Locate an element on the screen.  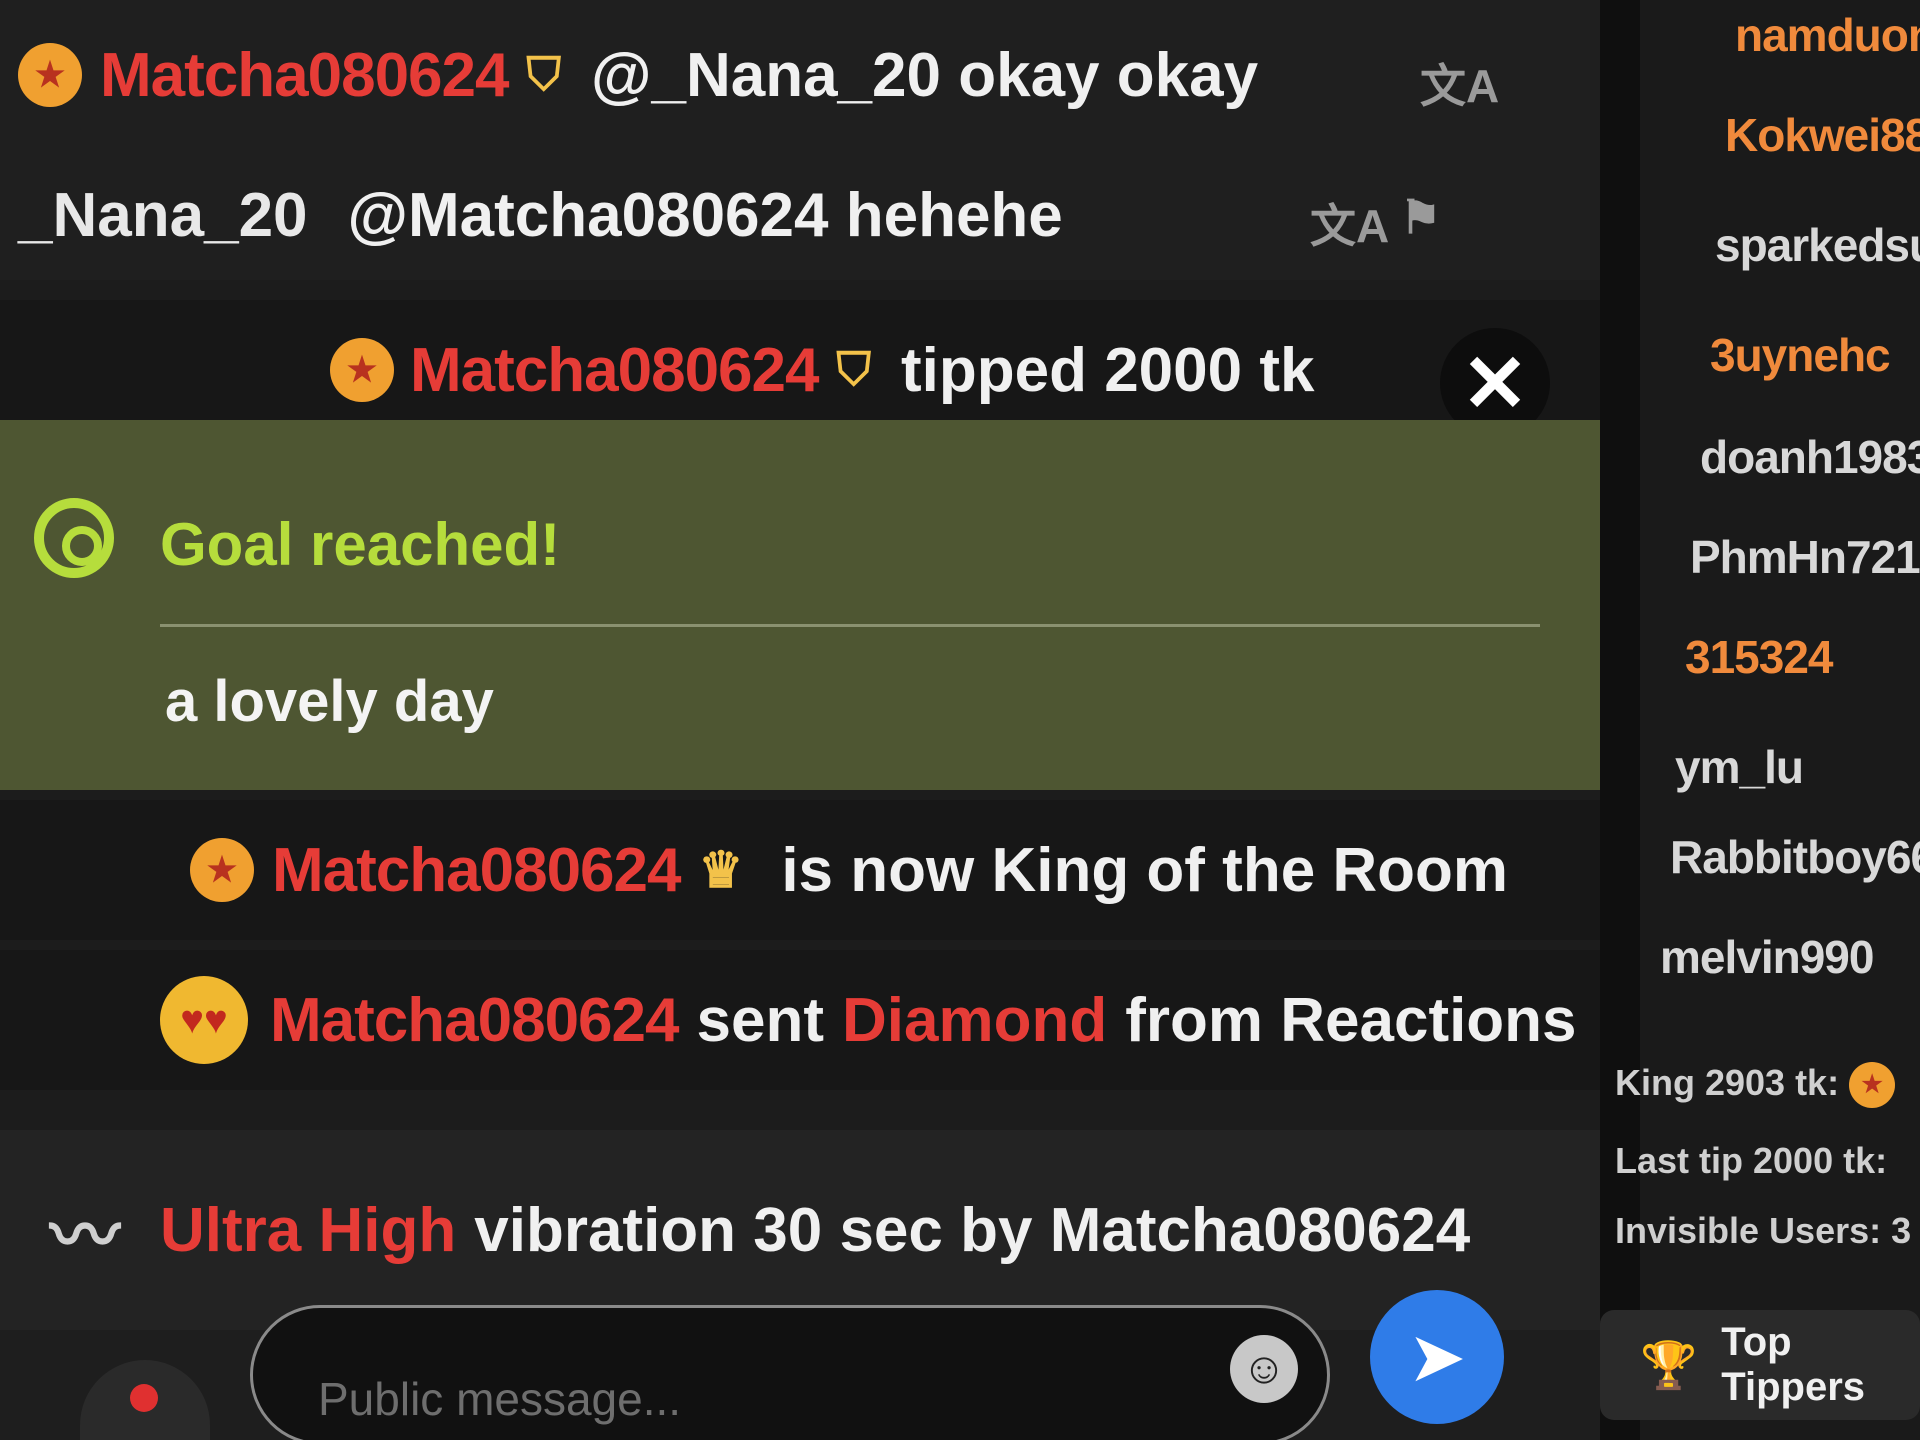
king-stat: King 2903 tk: ★ is located at coordinates (1755, 1085).